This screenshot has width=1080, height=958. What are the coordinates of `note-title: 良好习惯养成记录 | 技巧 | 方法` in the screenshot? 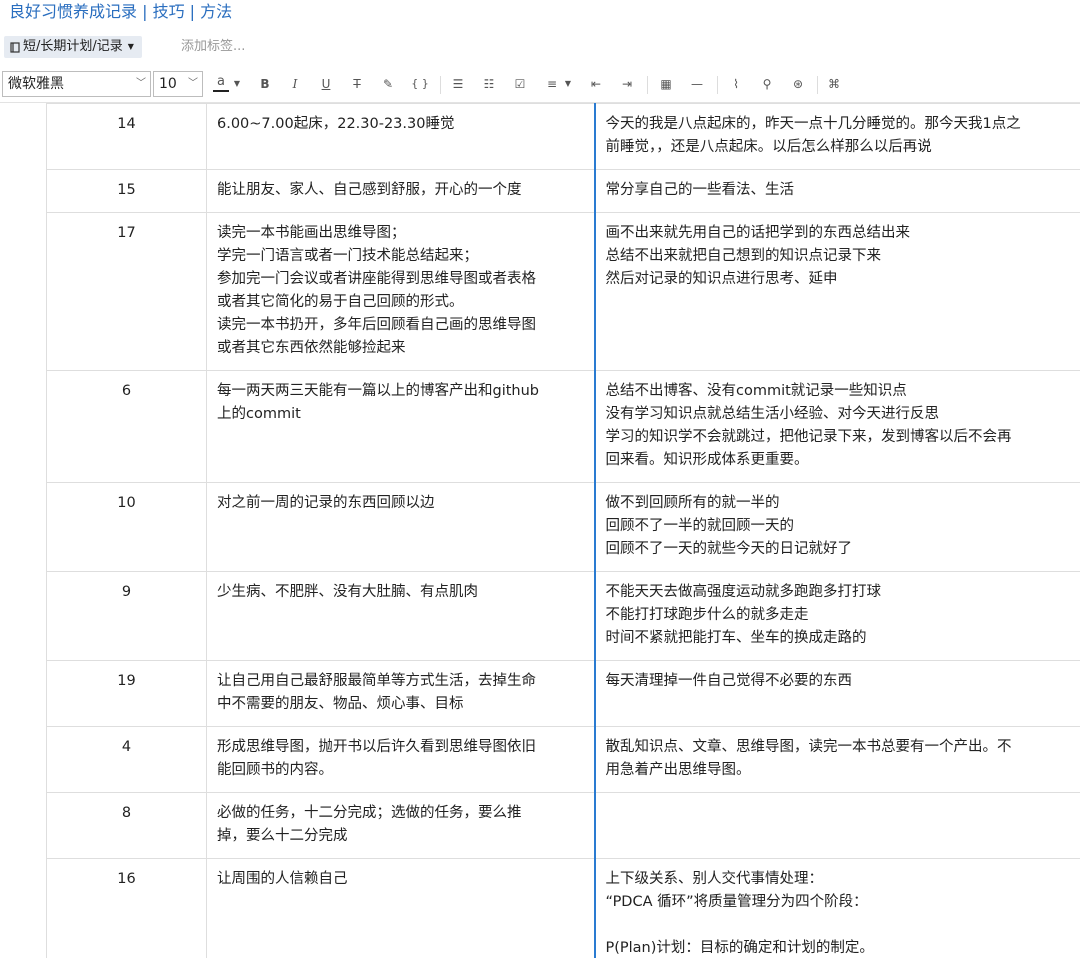 It's located at (120, 13).